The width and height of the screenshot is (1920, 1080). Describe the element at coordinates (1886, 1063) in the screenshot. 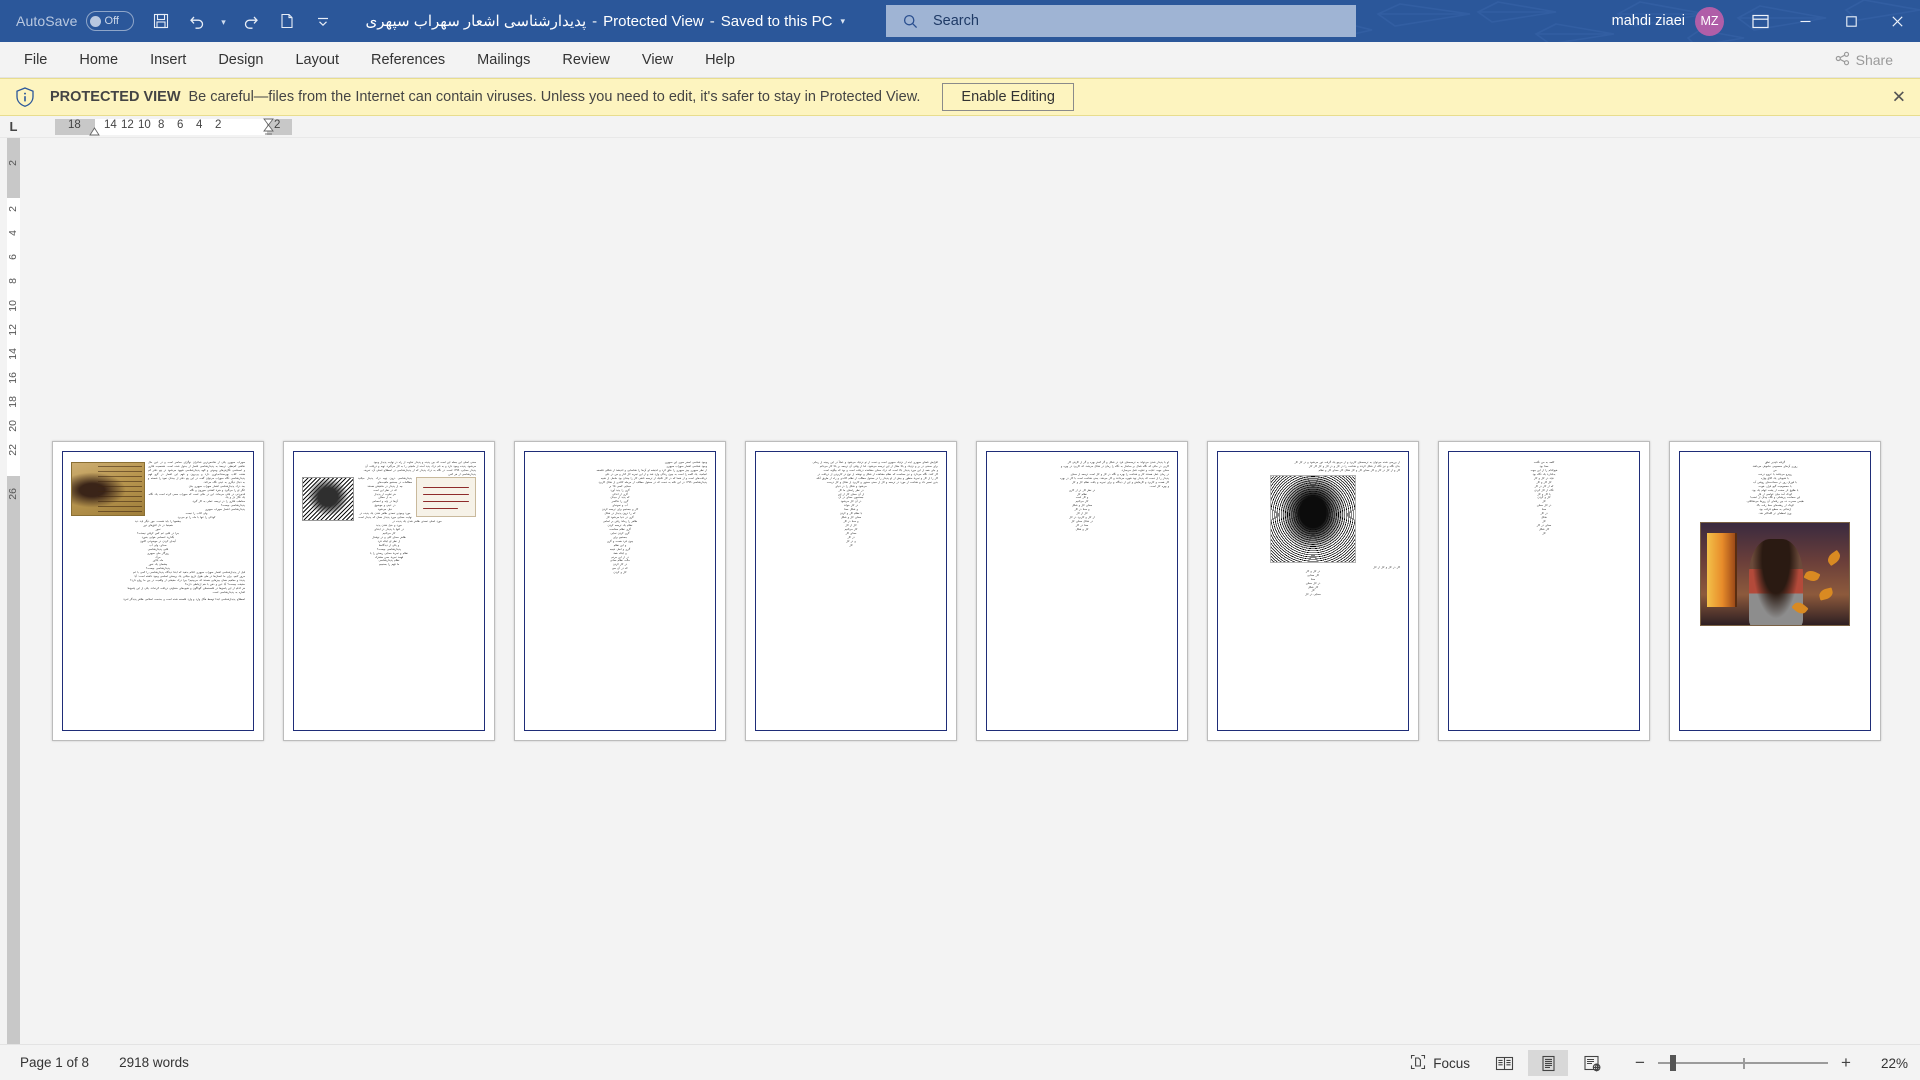

I see `zoom-level-label: 22%` at that location.